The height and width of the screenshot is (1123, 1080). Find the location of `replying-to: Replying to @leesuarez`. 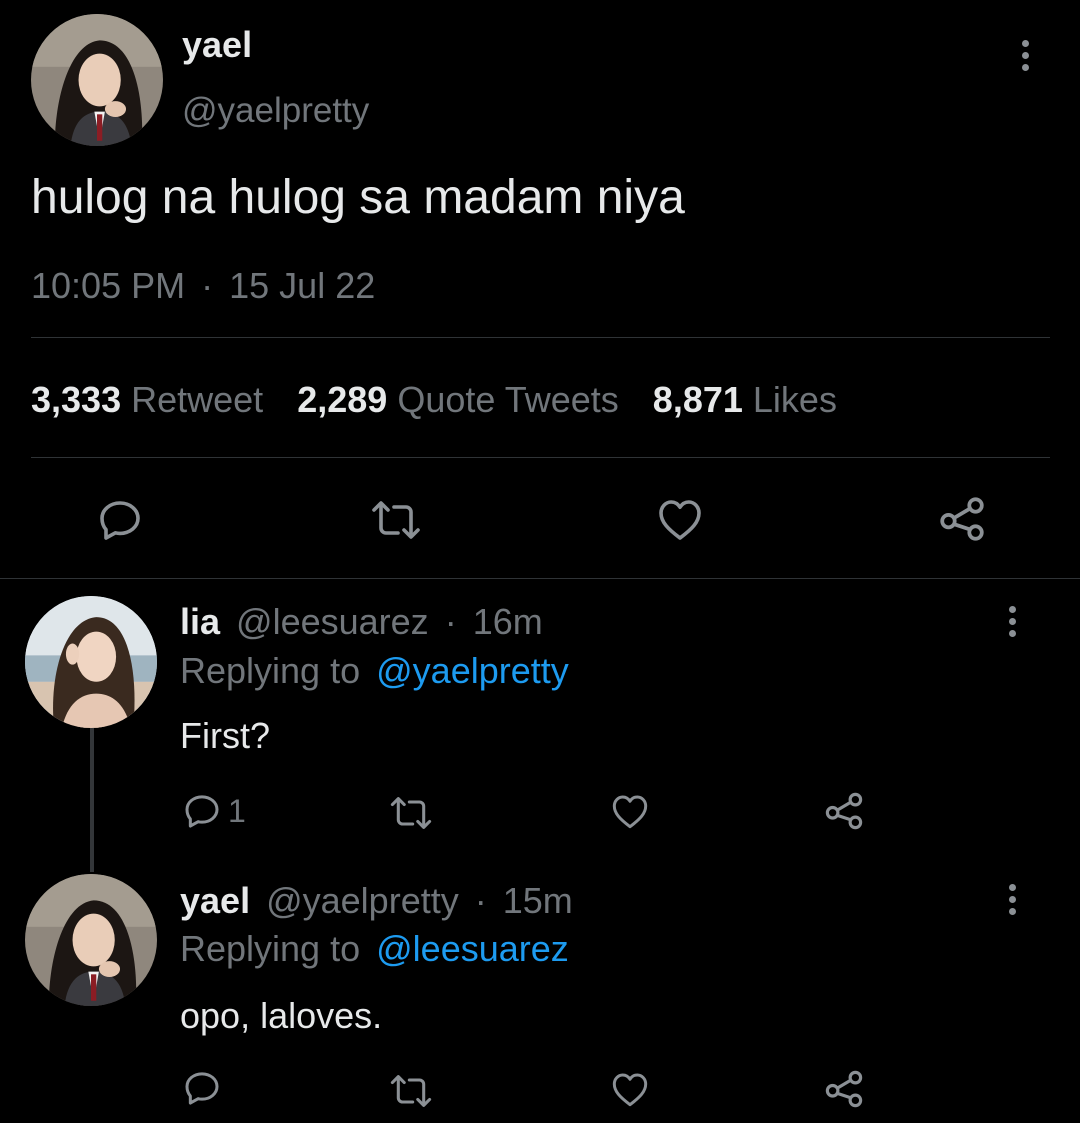

replying-to: Replying to @leesuarez is located at coordinates (374, 949).